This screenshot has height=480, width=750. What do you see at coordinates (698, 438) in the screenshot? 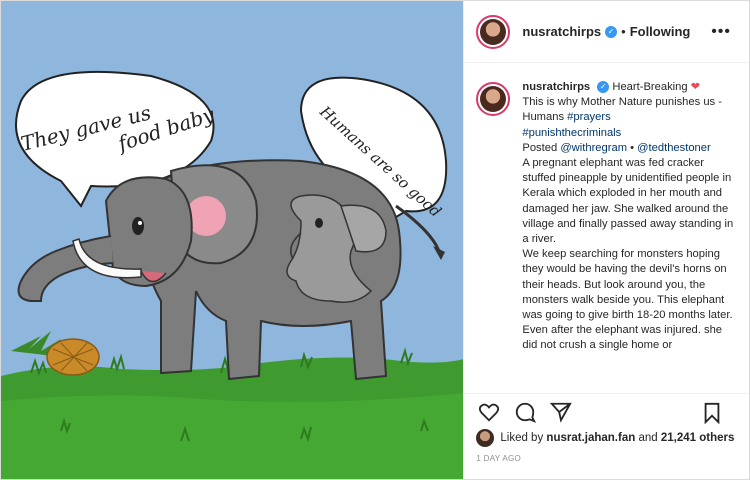
I see `likes-others-count: 21,241 others` at bounding box center [698, 438].